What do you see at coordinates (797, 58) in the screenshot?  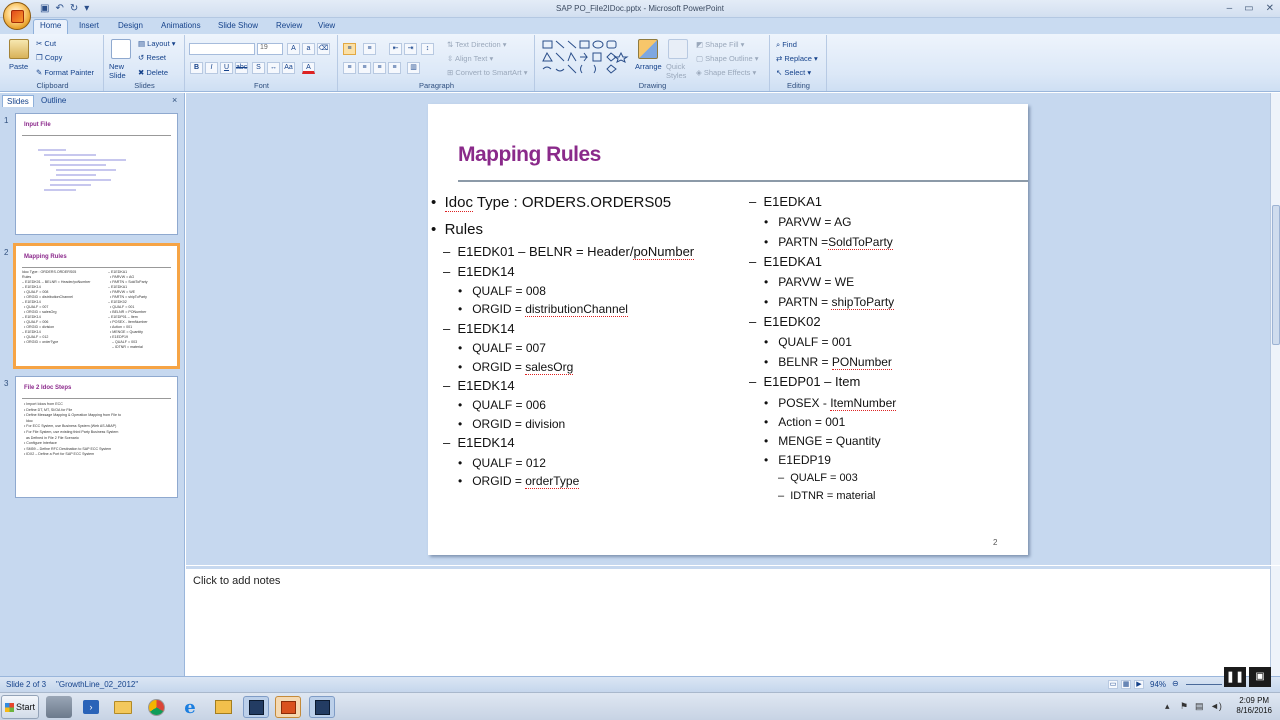 I see `replace-button: ⇄ Replace ▾` at bounding box center [797, 58].